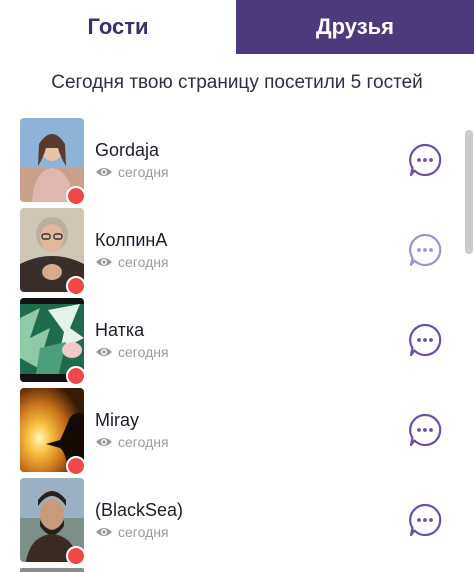 The height and width of the screenshot is (572, 474). Describe the element at coordinates (117, 420) in the screenshot. I see `visitor-name: Miray` at that location.